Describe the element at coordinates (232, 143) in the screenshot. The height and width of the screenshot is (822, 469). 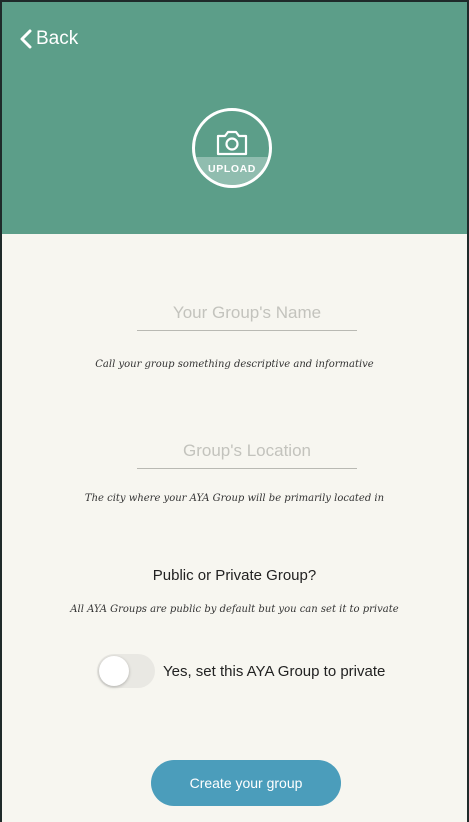
I see `camera-icon` at that location.